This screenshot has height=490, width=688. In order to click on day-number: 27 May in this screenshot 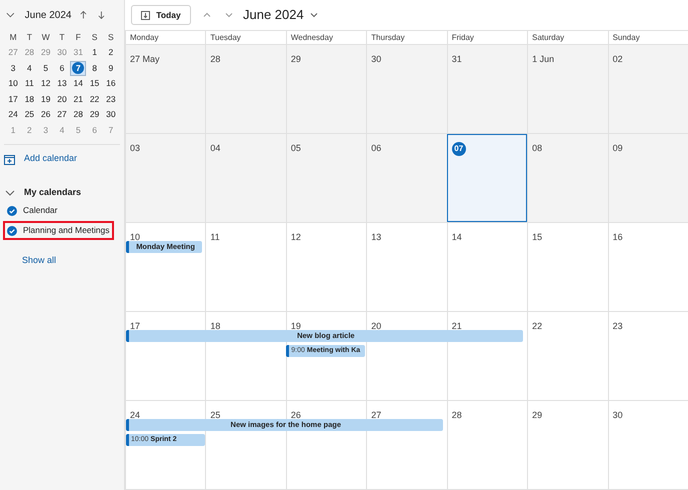, I will do `click(145, 59)`.